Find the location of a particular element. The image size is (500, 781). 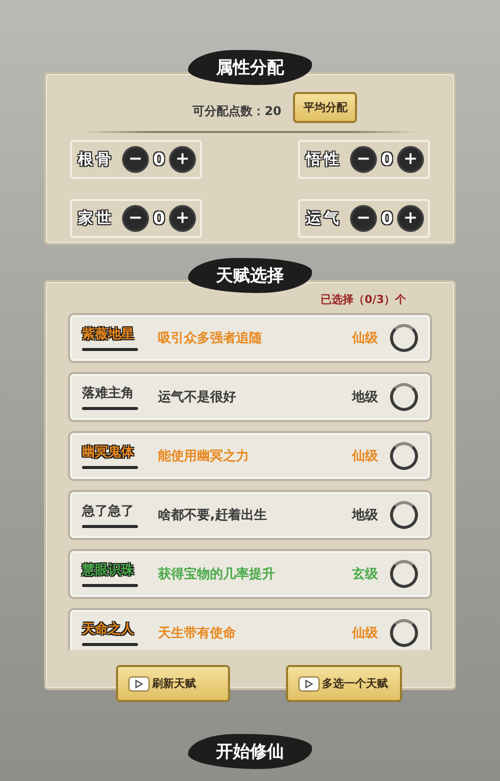

talent-name: 慧眼识珠 is located at coordinates (108, 570).